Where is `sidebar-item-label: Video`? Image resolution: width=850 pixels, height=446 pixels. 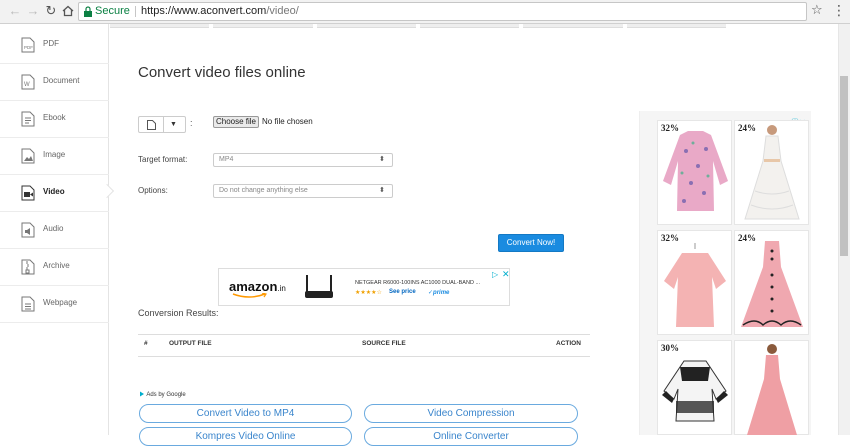 sidebar-item-label: Video is located at coordinates (54, 191).